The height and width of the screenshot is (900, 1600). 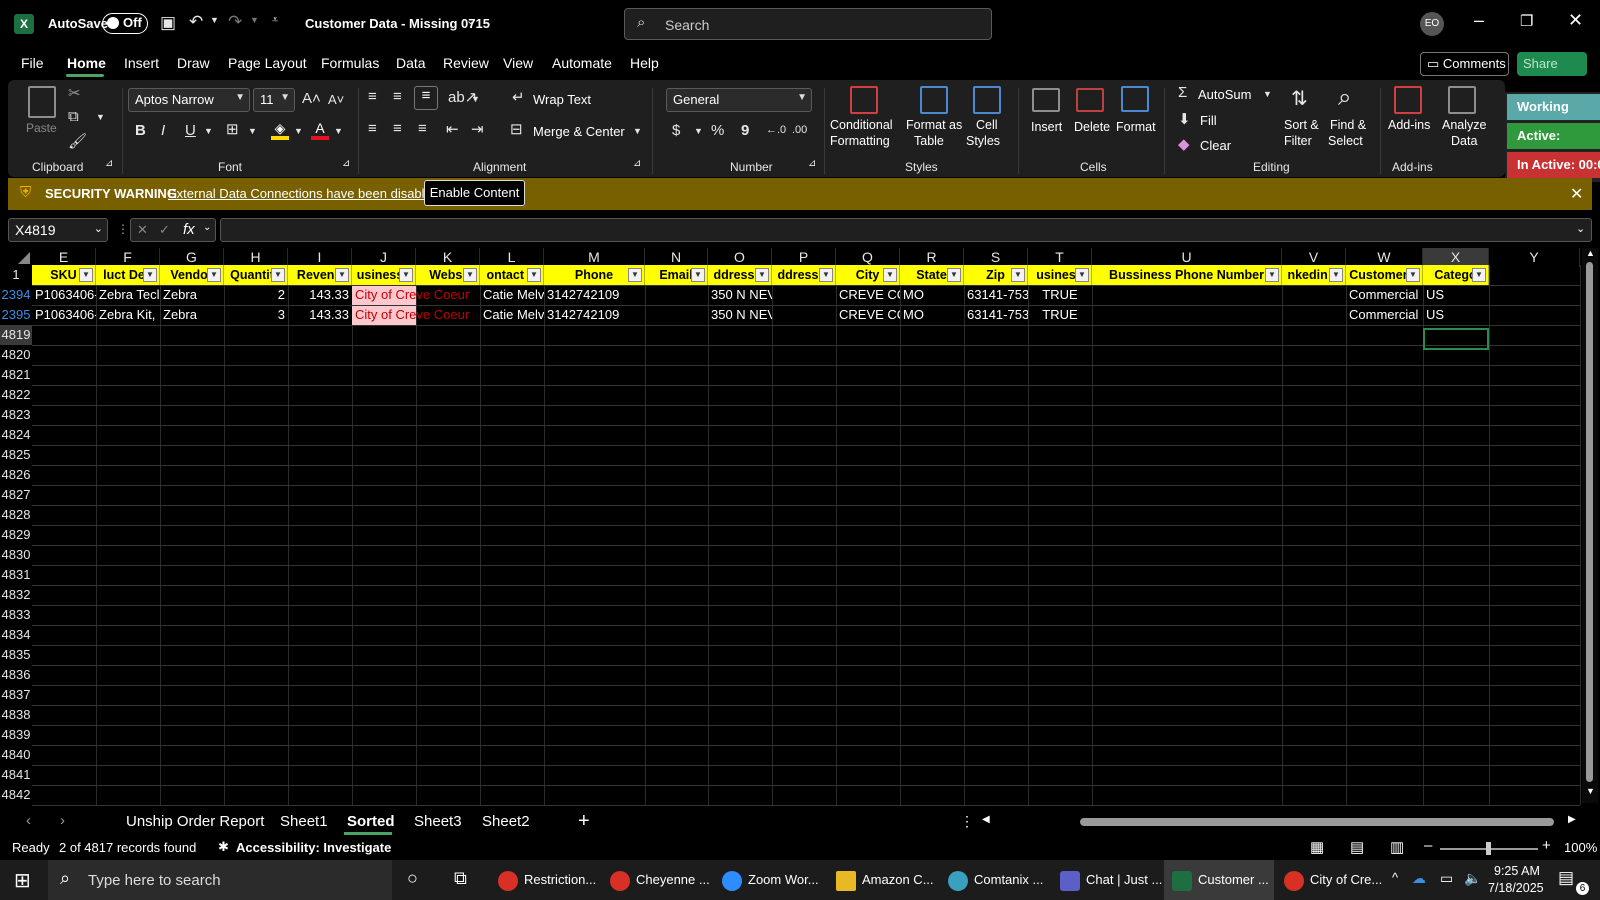 What do you see at coordinates (193, 63) in the screenshot?
I see `tab-draw: Draw` at bounding box center [193, 63].